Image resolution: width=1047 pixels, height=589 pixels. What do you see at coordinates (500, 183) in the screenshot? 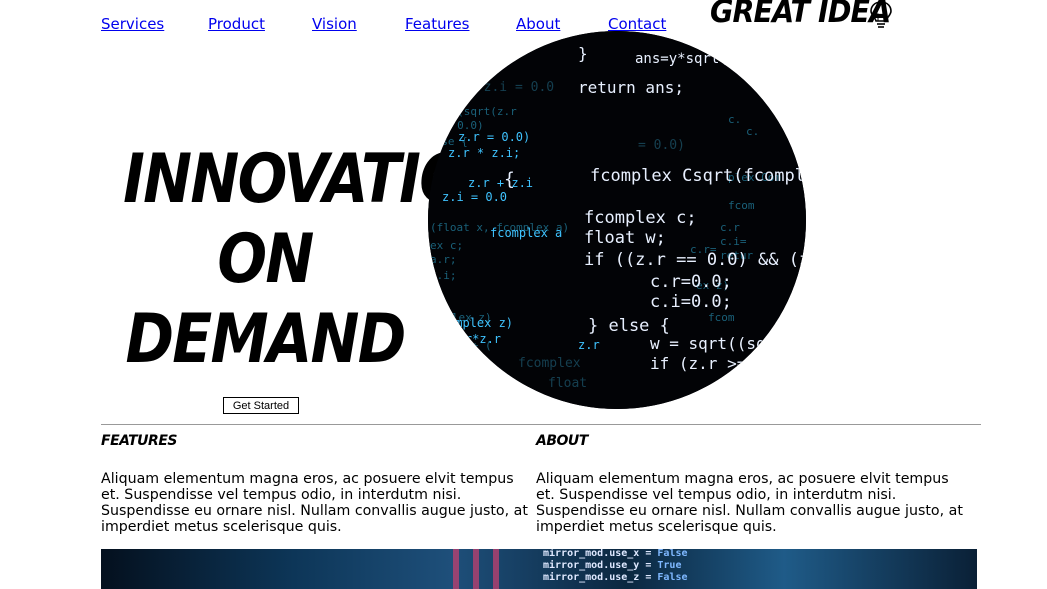
I see `svg-text: z.r + z.i` at bounding box center [500, 183].